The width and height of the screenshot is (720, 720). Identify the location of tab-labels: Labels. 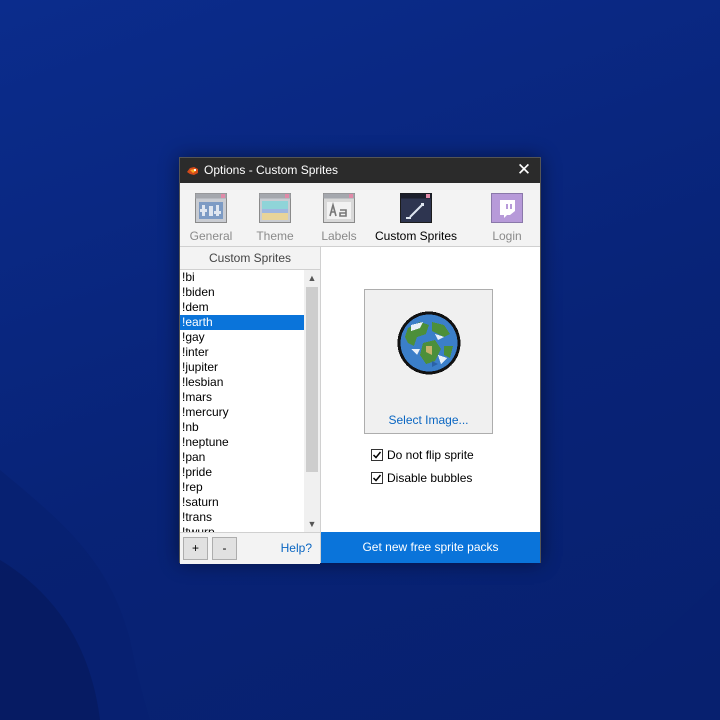
(339, 214).